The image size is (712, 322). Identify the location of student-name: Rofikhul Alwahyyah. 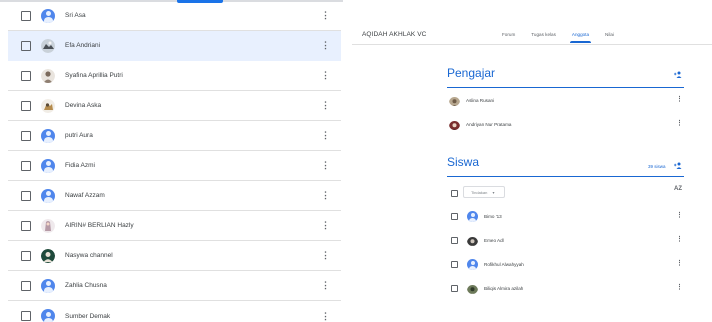
(504, 264).